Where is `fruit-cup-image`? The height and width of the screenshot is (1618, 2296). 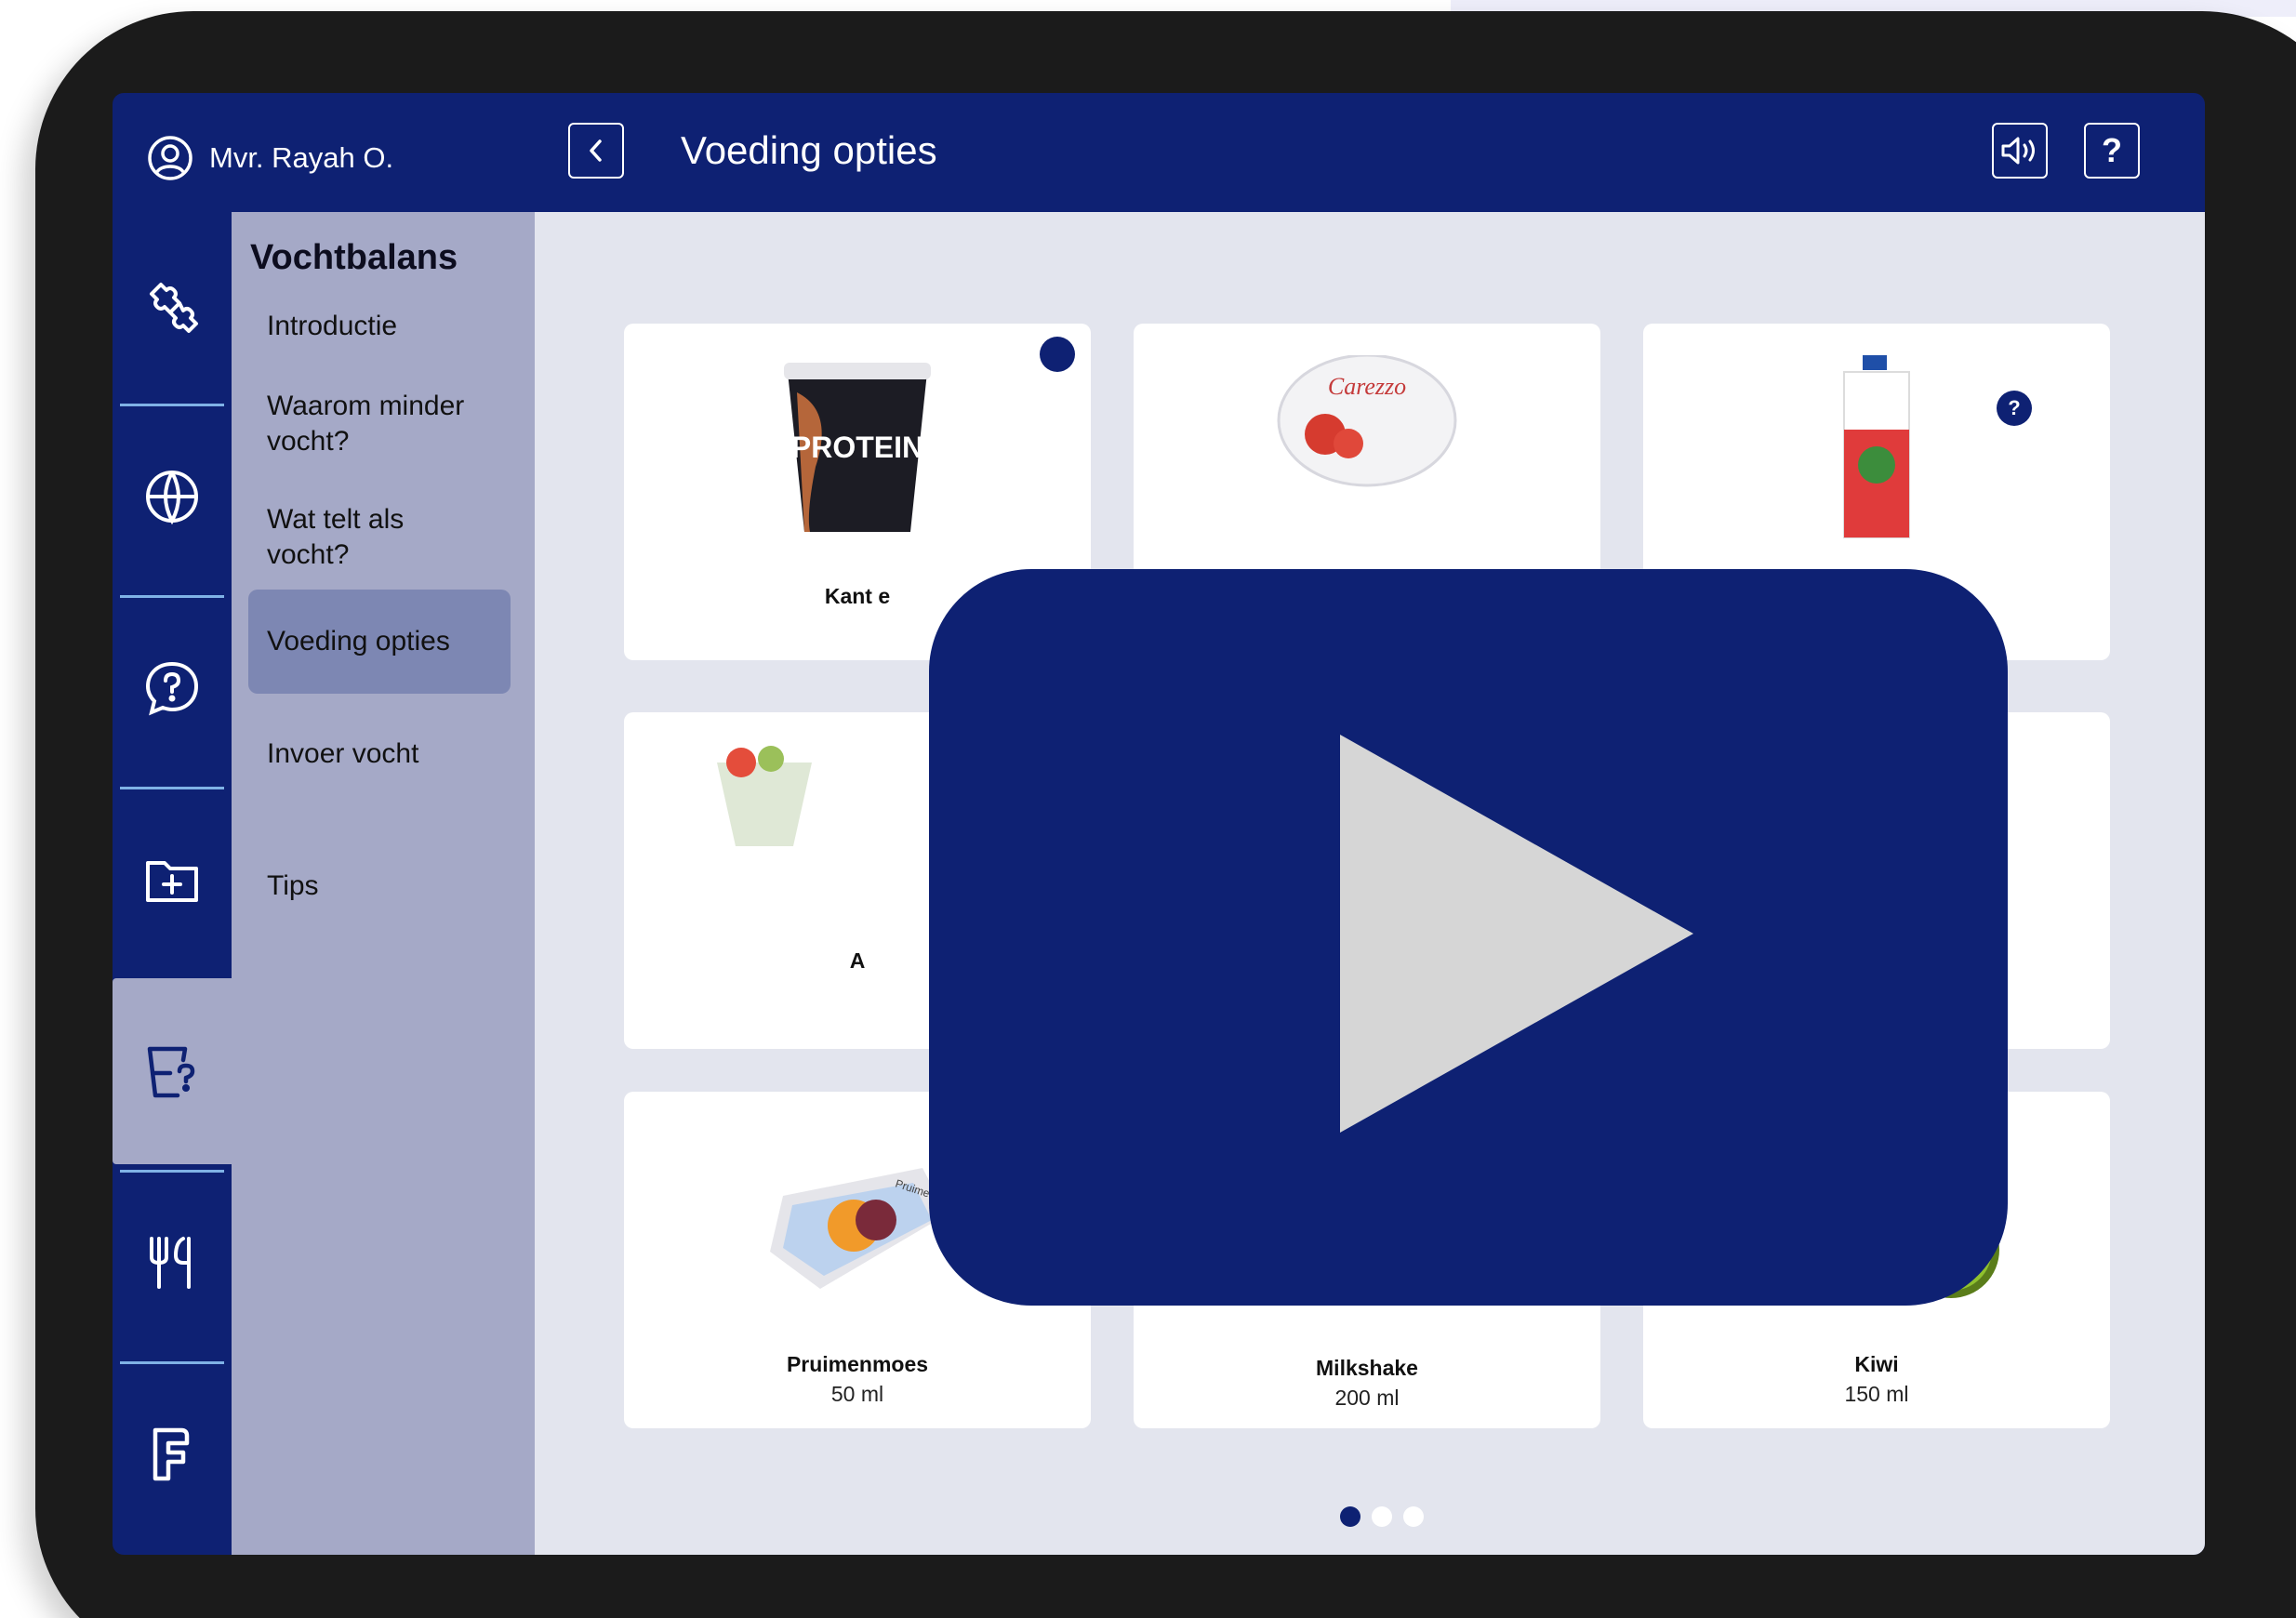 fruit-cup-image is located at coordinates (764, 796).